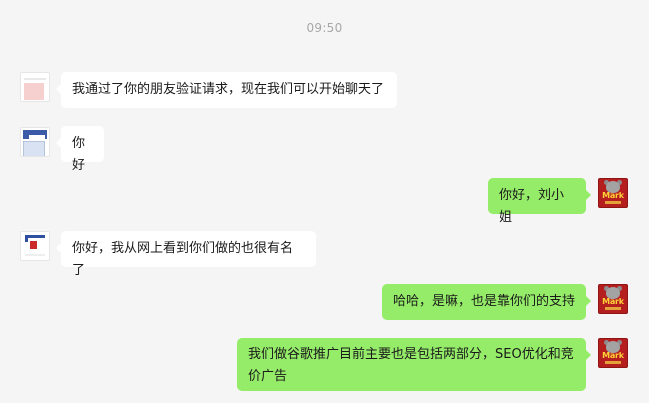 The width and height of the screenshot is (649, 403). I want to click on outgoing-message-bubble: 我们做谷歌推广目前主要也是包括两部分，SEO优化和竞价广告, so click(414, 364).